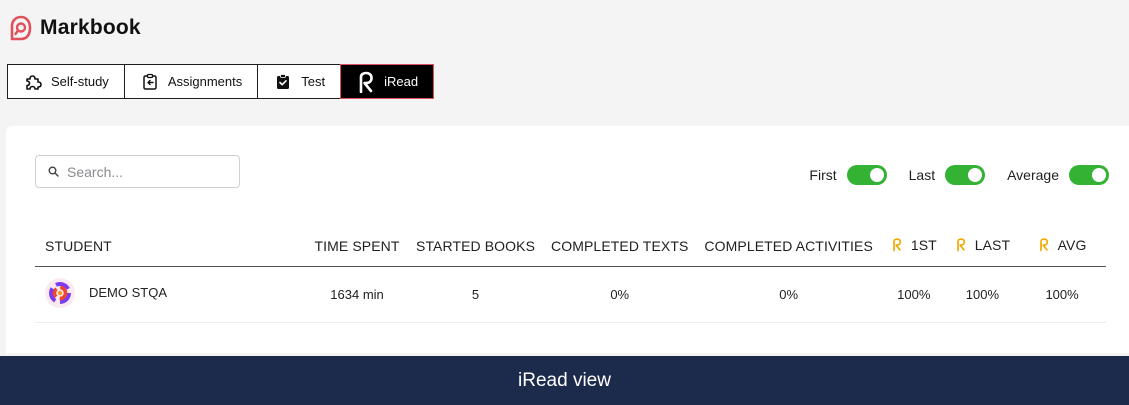  What do you see at coordinates (171, 246) in the screenshot?
I see `col-student: STUDENT` at bounding box center [171, 246].